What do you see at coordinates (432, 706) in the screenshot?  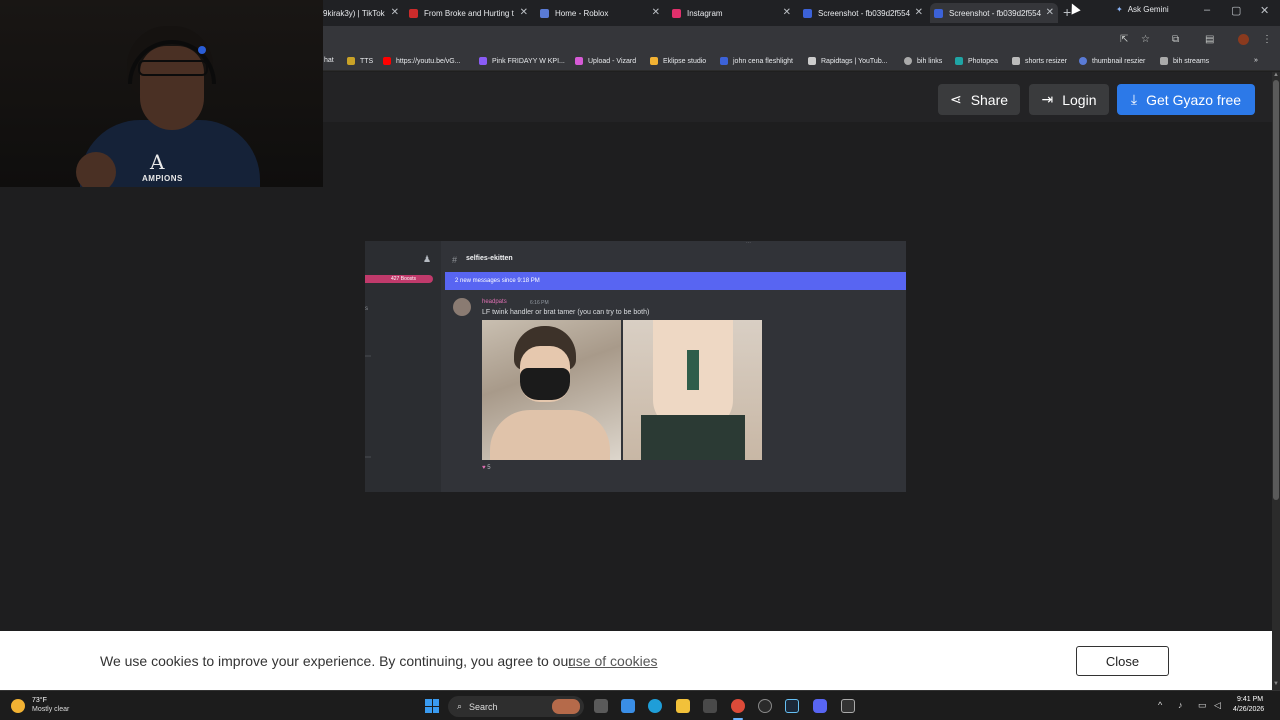 I see `windows-start-icon` at bounding box center [432, 706].